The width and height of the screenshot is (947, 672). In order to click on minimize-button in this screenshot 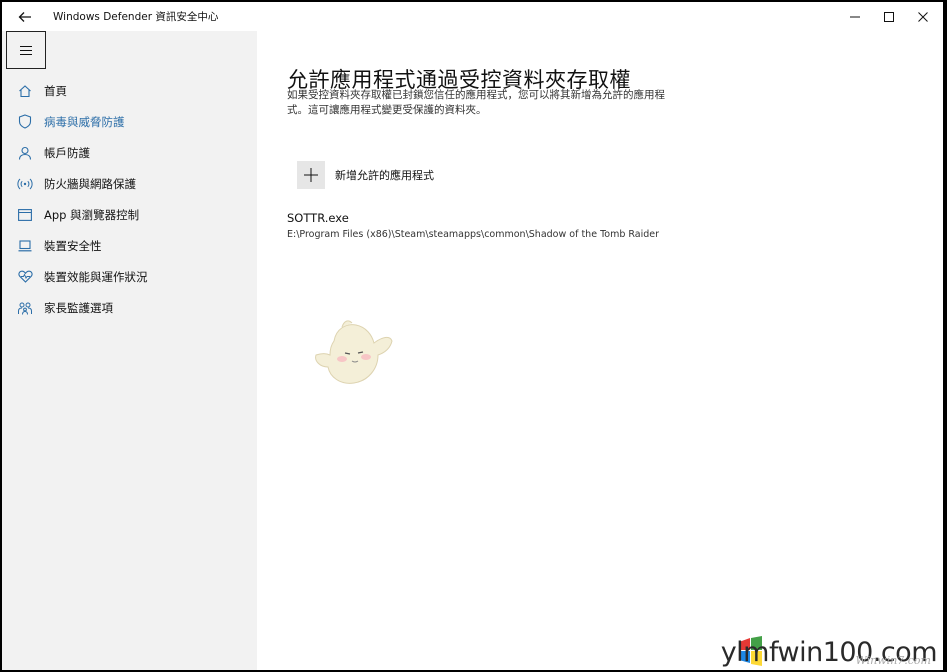, I will do `click(855, 16)`.